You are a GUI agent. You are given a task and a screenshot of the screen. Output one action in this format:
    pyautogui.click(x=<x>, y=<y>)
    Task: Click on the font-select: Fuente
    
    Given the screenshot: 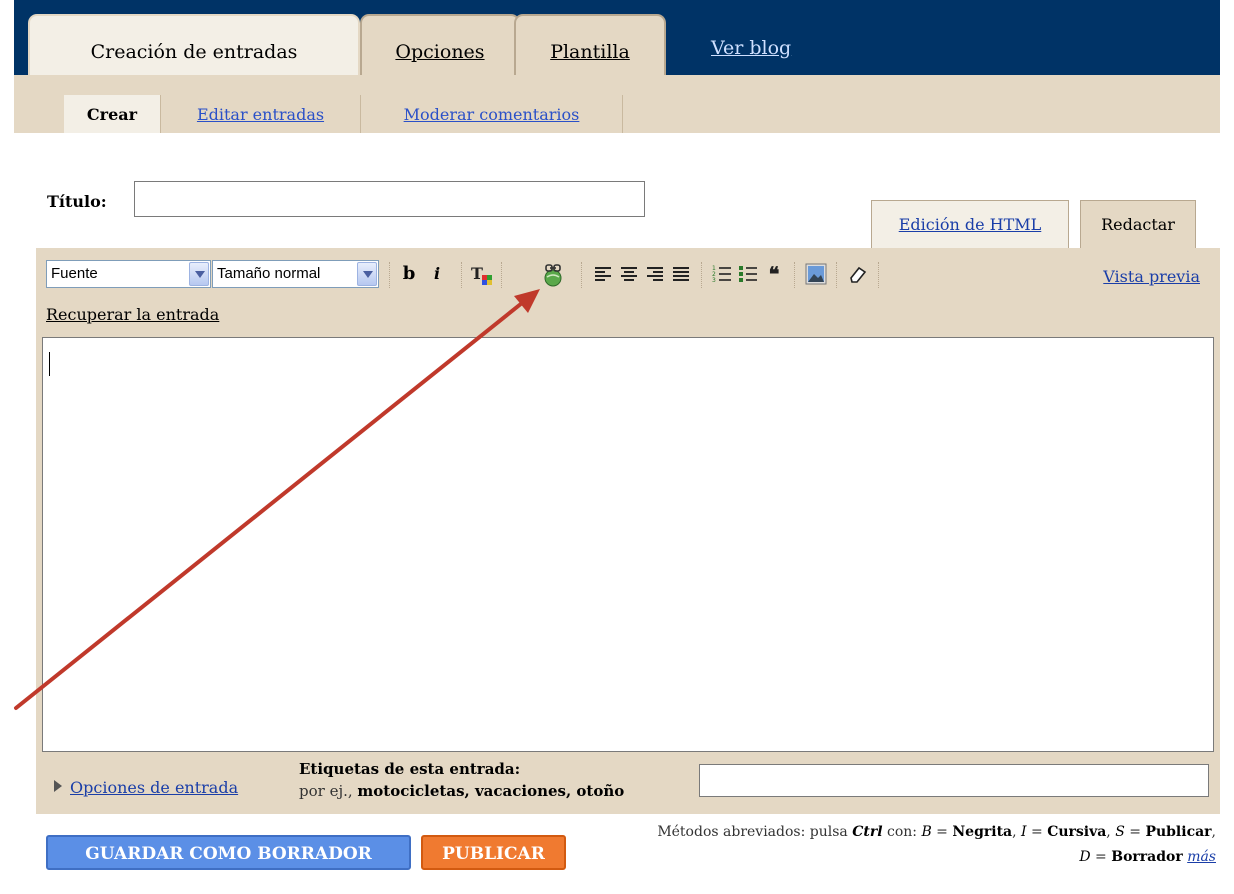 What is the action you would take?
    pyautogui.click(x=128, y=274)
    